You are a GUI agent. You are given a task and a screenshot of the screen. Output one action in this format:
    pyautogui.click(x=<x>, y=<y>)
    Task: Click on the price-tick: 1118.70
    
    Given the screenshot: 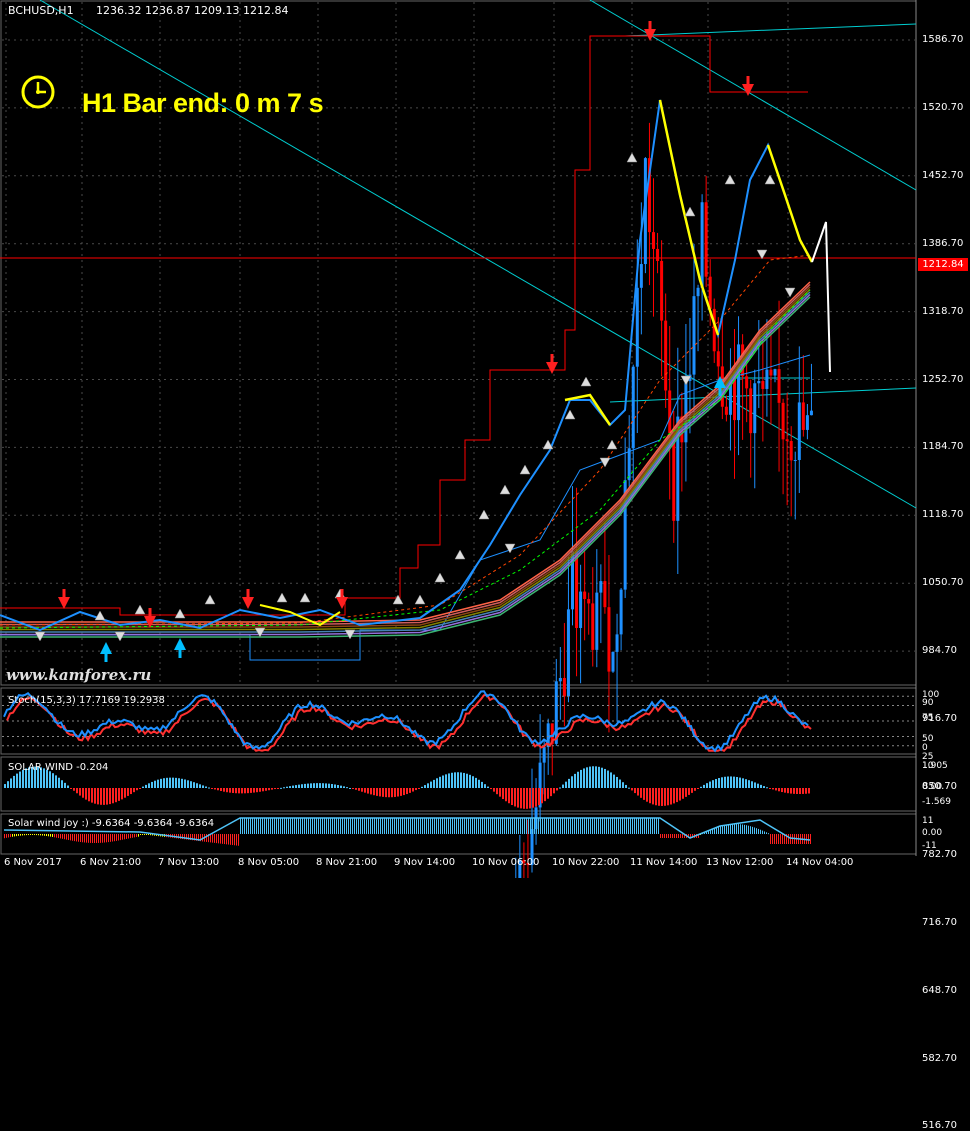 What is the action you would take?
    pyautogui.click(x=943, y=515)
    